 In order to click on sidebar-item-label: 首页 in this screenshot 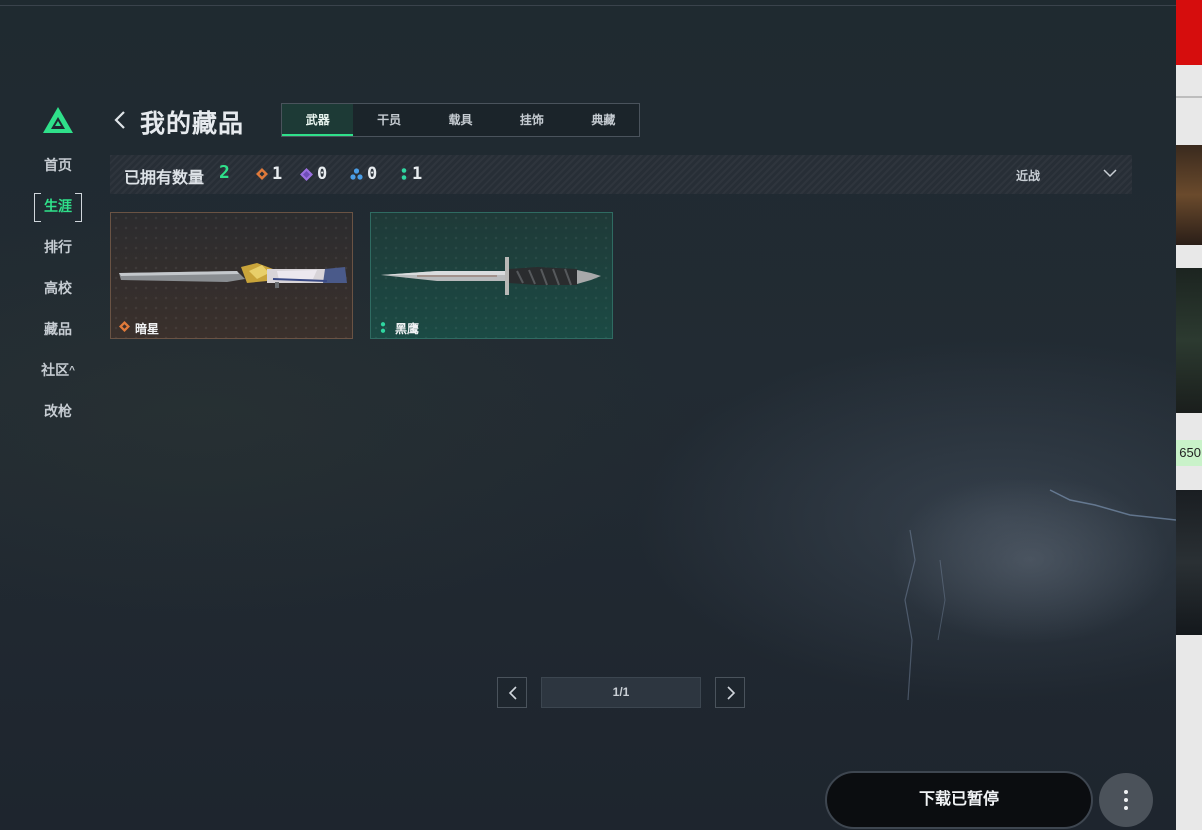, I will do `click(58, 165)`.